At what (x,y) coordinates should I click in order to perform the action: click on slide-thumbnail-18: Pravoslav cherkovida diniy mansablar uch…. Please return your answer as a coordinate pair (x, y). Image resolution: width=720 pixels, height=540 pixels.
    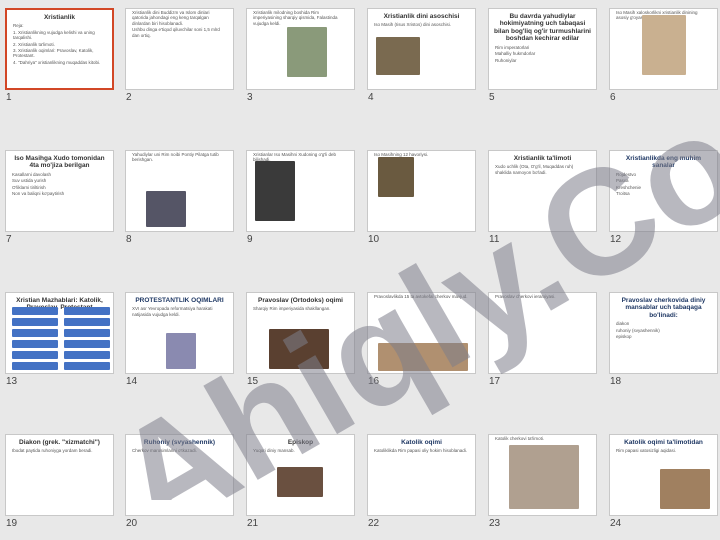
    Looking at the image, I should click on (661, 339).